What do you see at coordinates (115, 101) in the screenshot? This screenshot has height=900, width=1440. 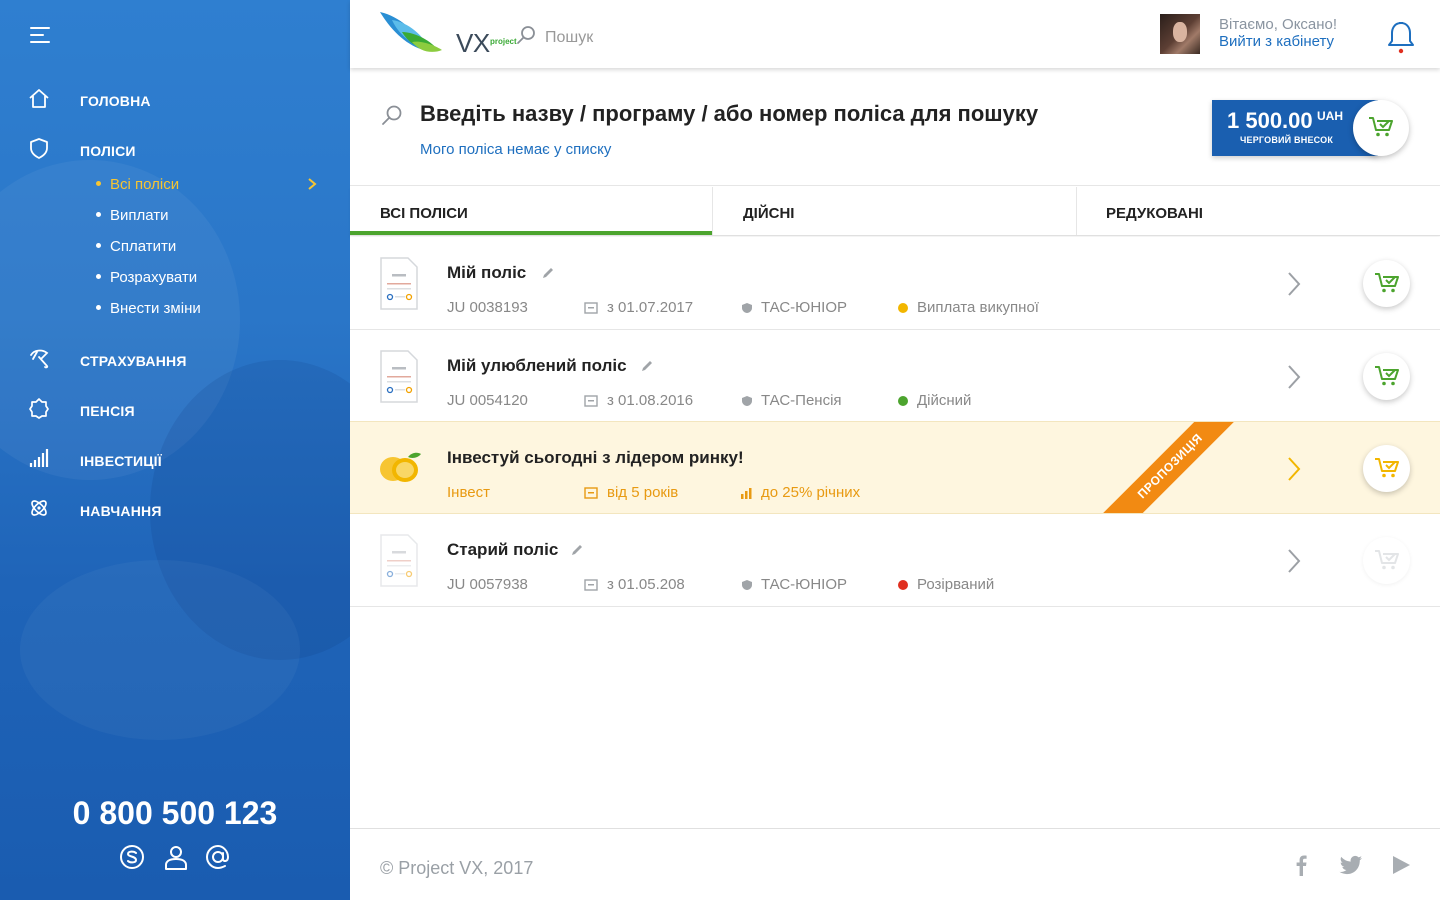 I see `sidebar-item-label: ГОЛОВНА` at bounding box center [115, 101].